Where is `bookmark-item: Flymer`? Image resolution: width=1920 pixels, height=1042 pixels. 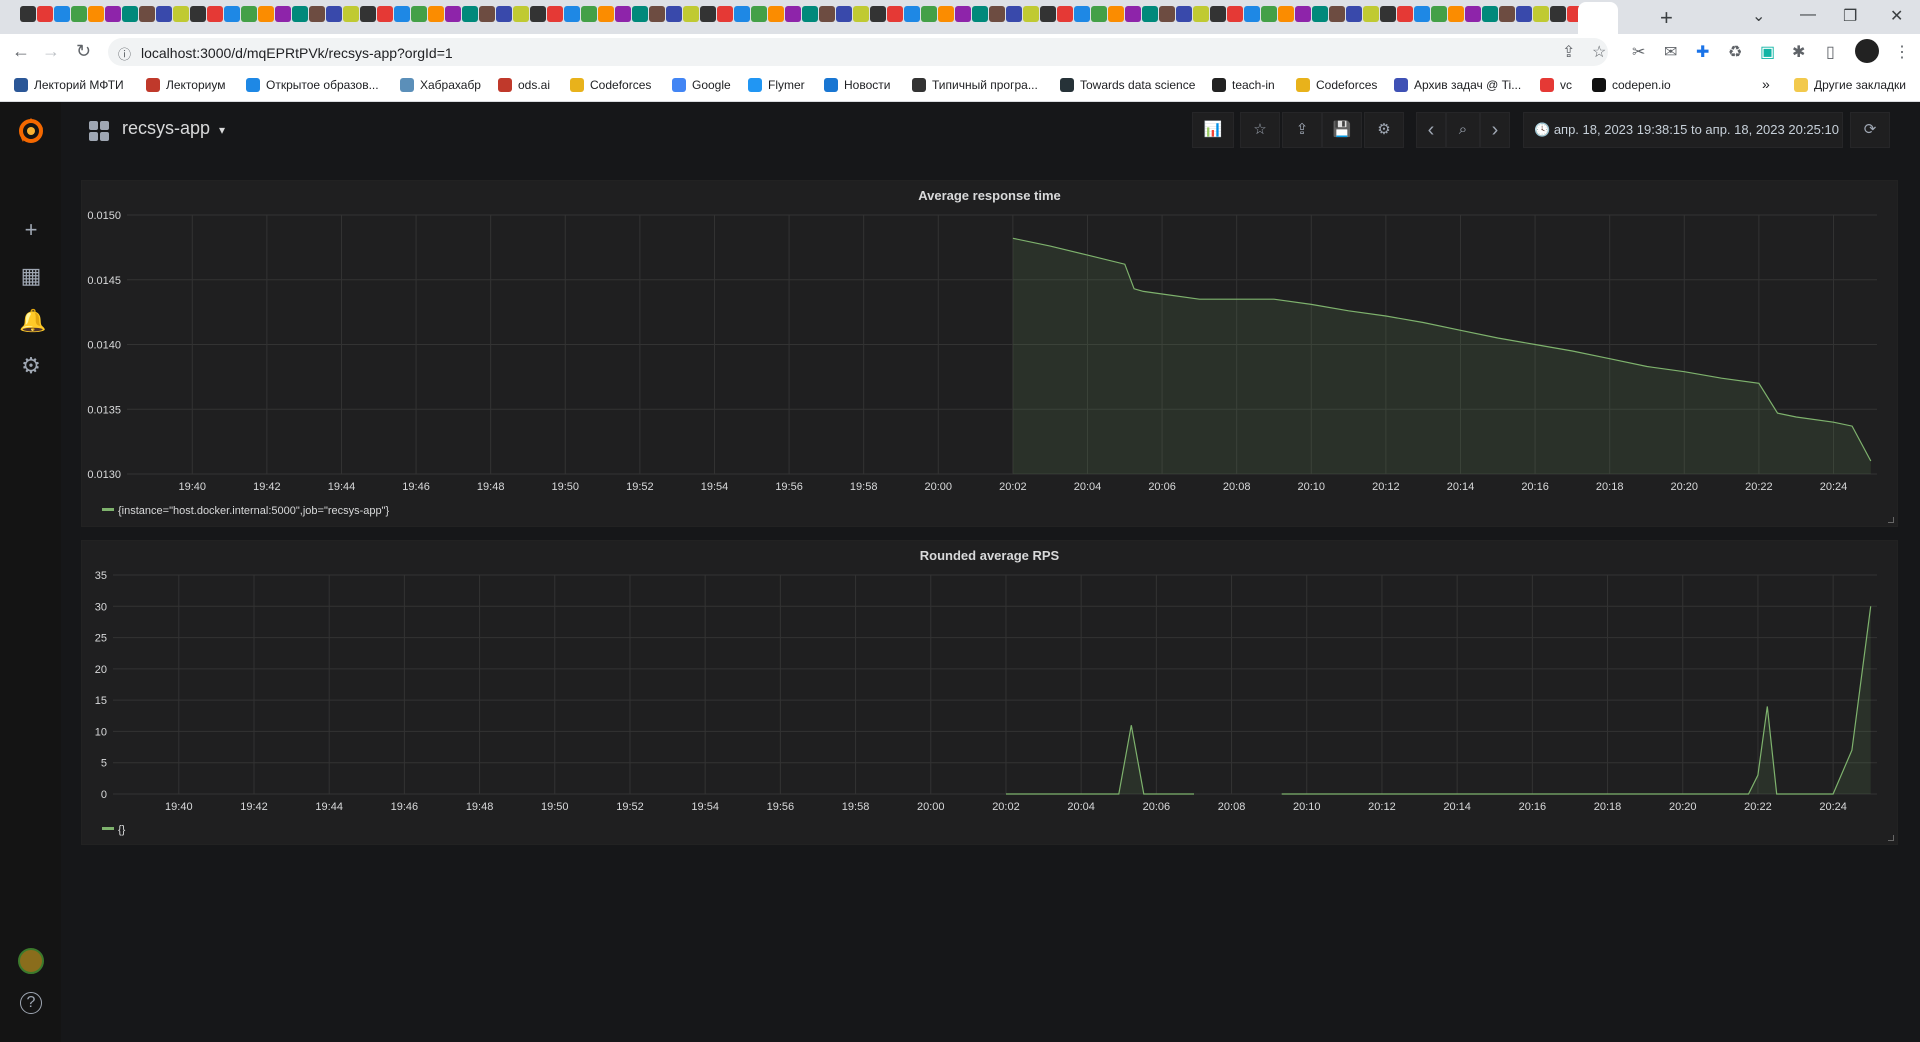 bookmark-item: Flymer is located at coordinates (776, 85).